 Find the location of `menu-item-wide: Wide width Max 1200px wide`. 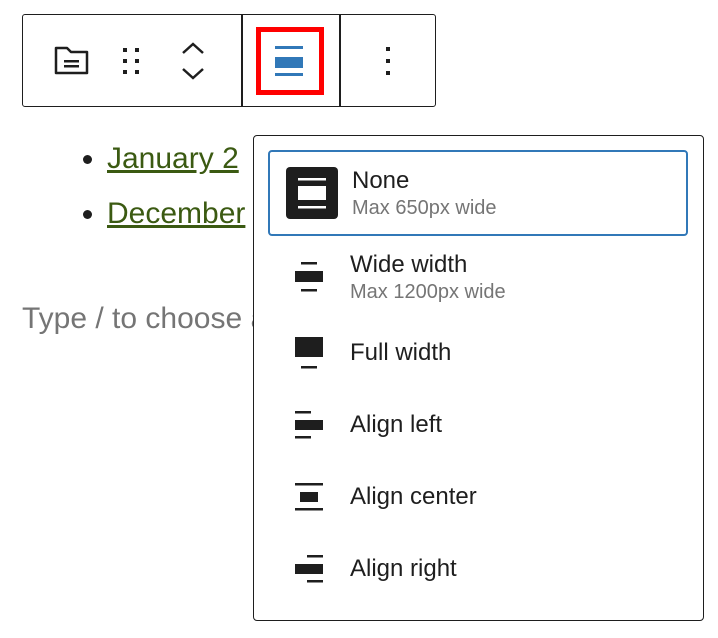

menu-item-wide: Wide width Max 1200px wide is located at coordinates (478, 277).